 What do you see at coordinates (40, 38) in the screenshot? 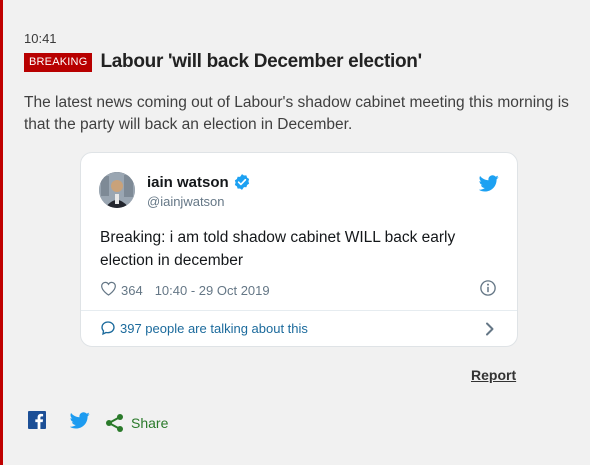
I see `post-time: 10:41` at bounding box center [40, 38].